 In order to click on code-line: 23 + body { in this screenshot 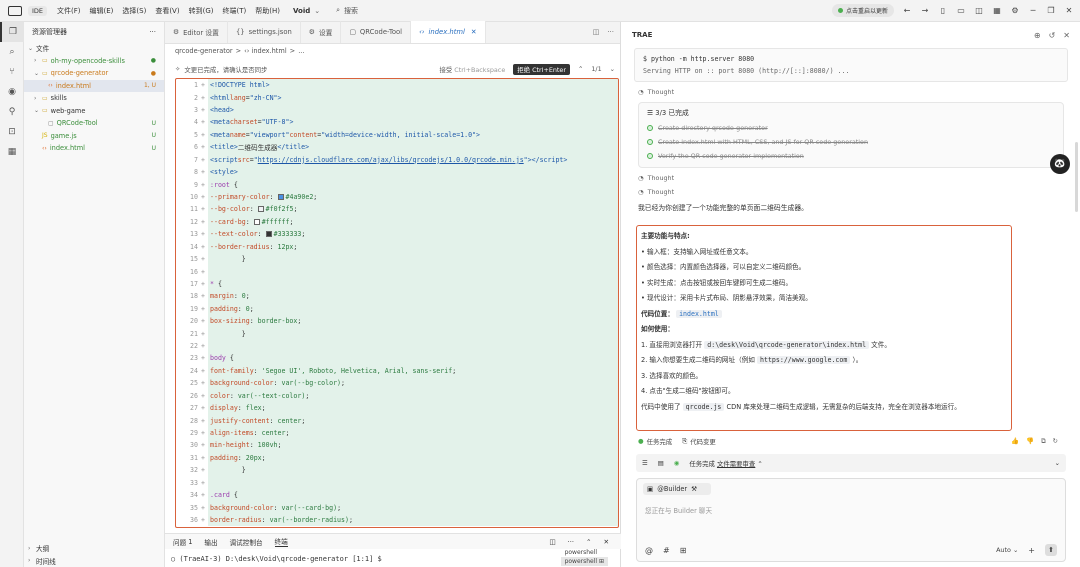, I will do `click(397, 358)`.